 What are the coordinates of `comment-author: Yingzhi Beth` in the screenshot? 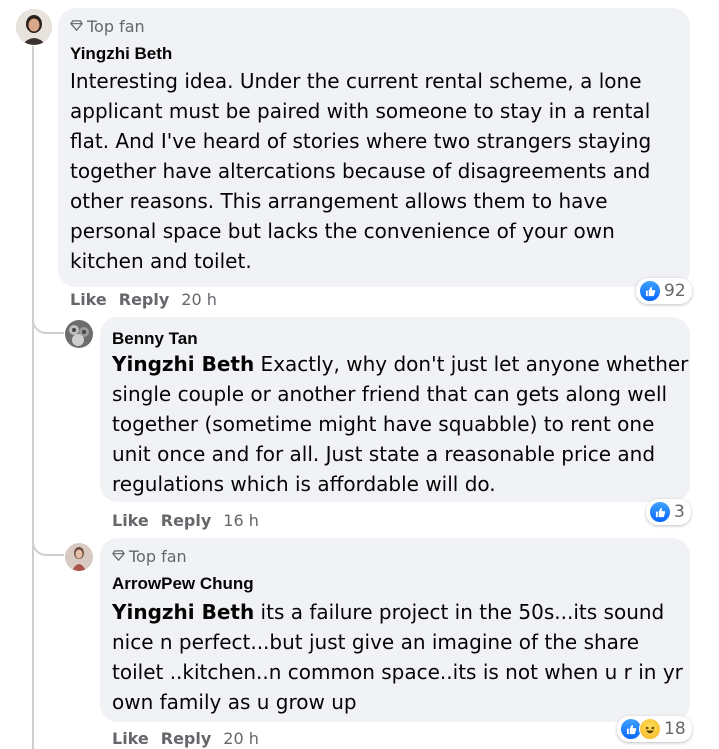 It's located at (121, 54).